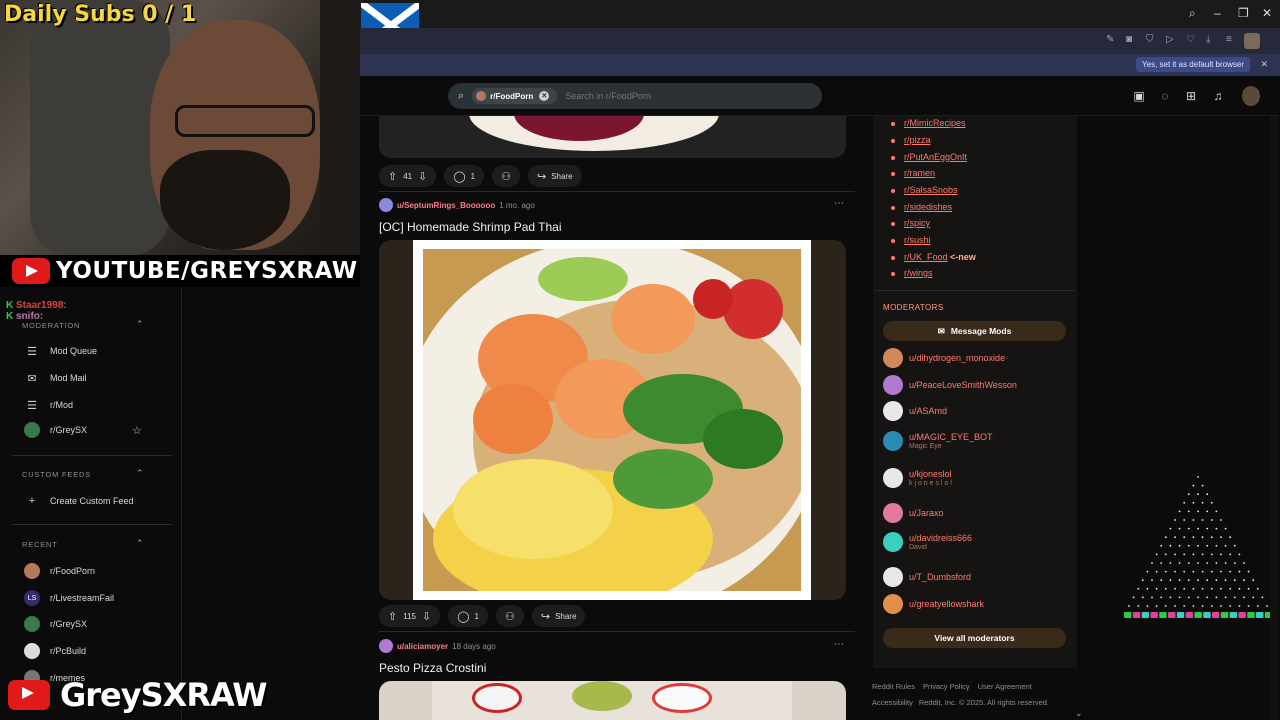 Image resolution: width=1280 pixels, height=720 pixels. Describe the element at coordinates (470, 227) in the screenshot. I see `post-title: [OC] Homemade Shrimp Pad Thai` at that location.